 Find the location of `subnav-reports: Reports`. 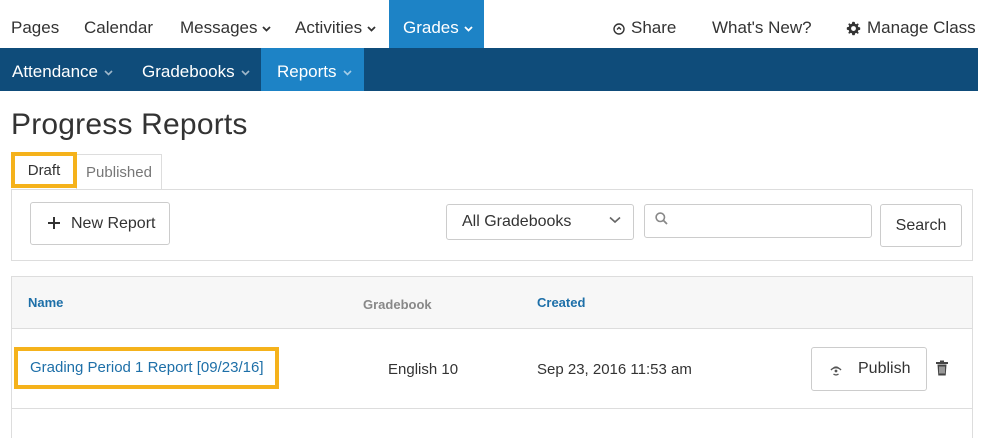

subnav-reports: Reports is located at coordinates (312, 69).